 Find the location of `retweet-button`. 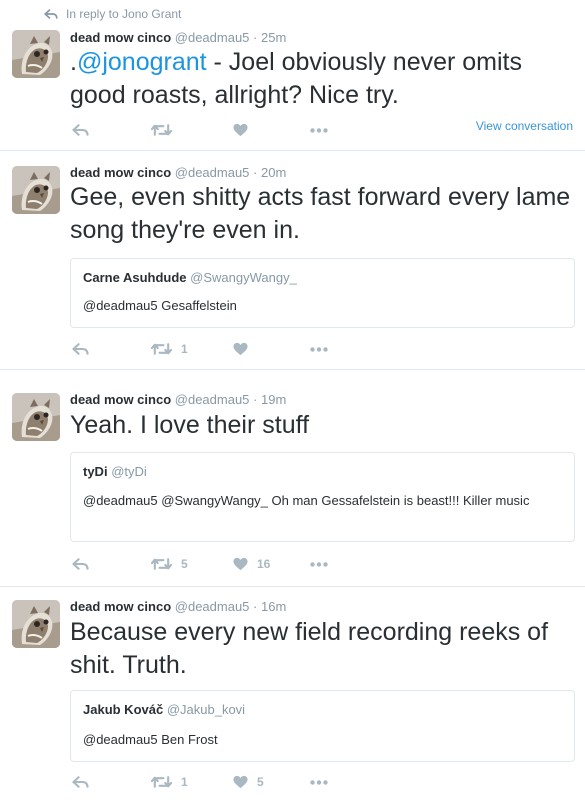

retweet-button is located at coordinates (166, 130).